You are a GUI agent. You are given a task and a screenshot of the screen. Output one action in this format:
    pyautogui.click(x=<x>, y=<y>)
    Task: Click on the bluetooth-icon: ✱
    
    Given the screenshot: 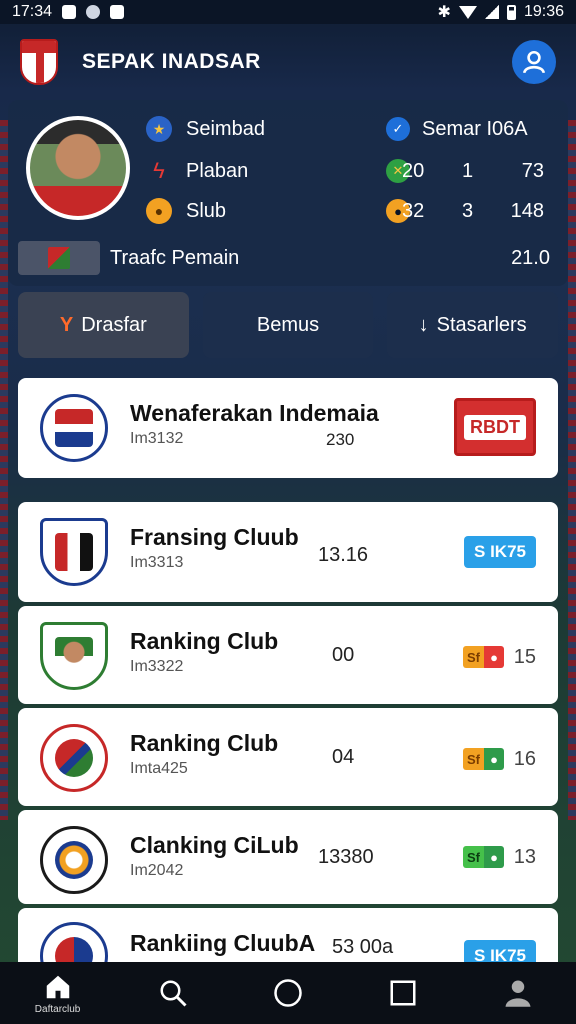 What is the action you would take?
    pyautogui.click(x=444, y=12)
    